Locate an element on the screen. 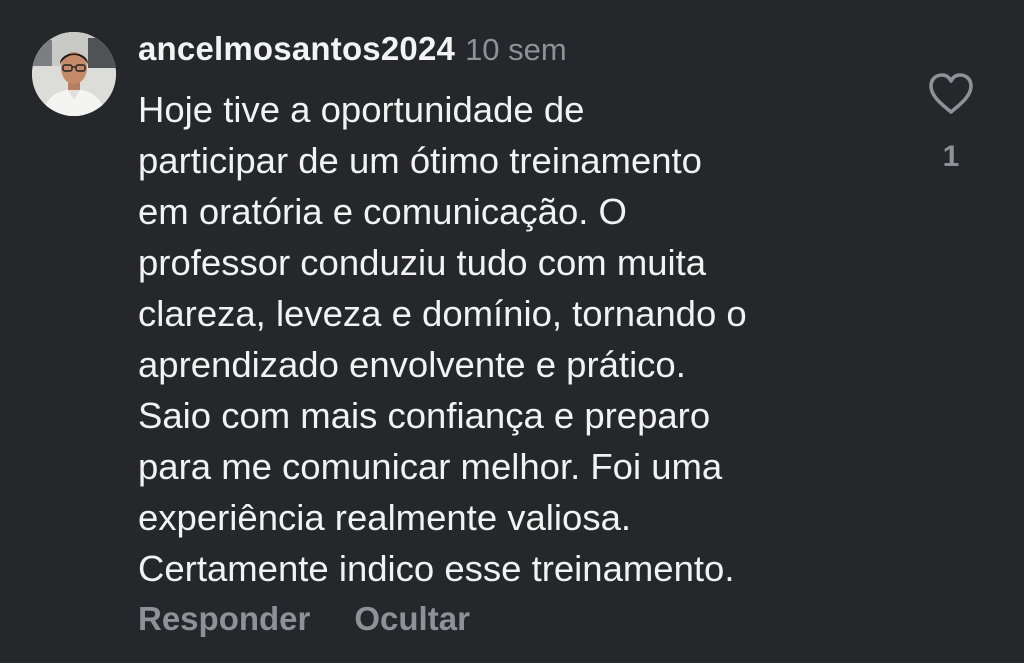 This screenshot has height=663, width=1024. comment-line: Certamente indico esse treinamento. is located at coordinates (436, 568).